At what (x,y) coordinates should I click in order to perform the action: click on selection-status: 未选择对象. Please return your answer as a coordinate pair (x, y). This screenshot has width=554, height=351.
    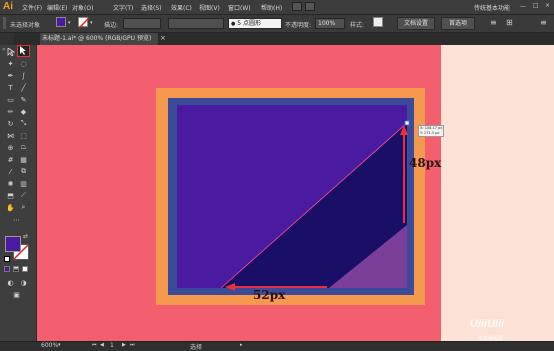
    Looking at the image, I should click on (25, 25).